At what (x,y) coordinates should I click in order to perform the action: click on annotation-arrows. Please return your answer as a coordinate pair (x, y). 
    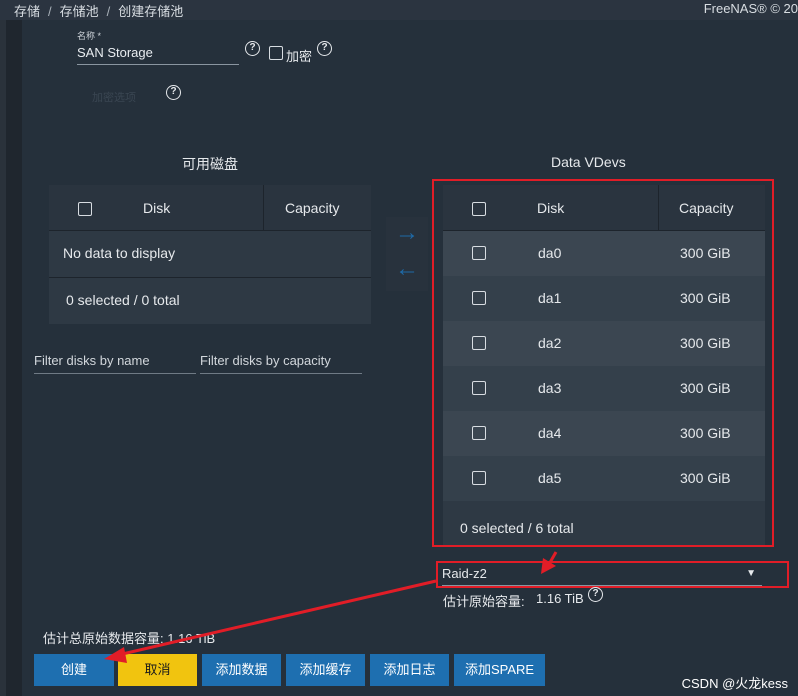
    Looking at the image, I should click on (331, 607).